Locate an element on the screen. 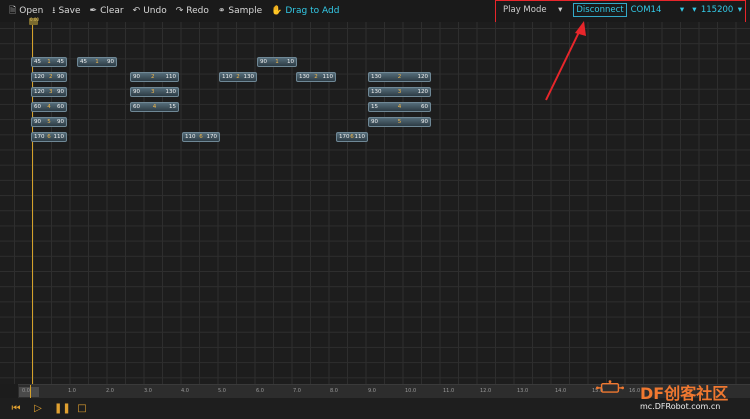 Image resolution: width=750 pixels, height=419 pixels. annotation-highlight-box is located at coordinates (620, 12).